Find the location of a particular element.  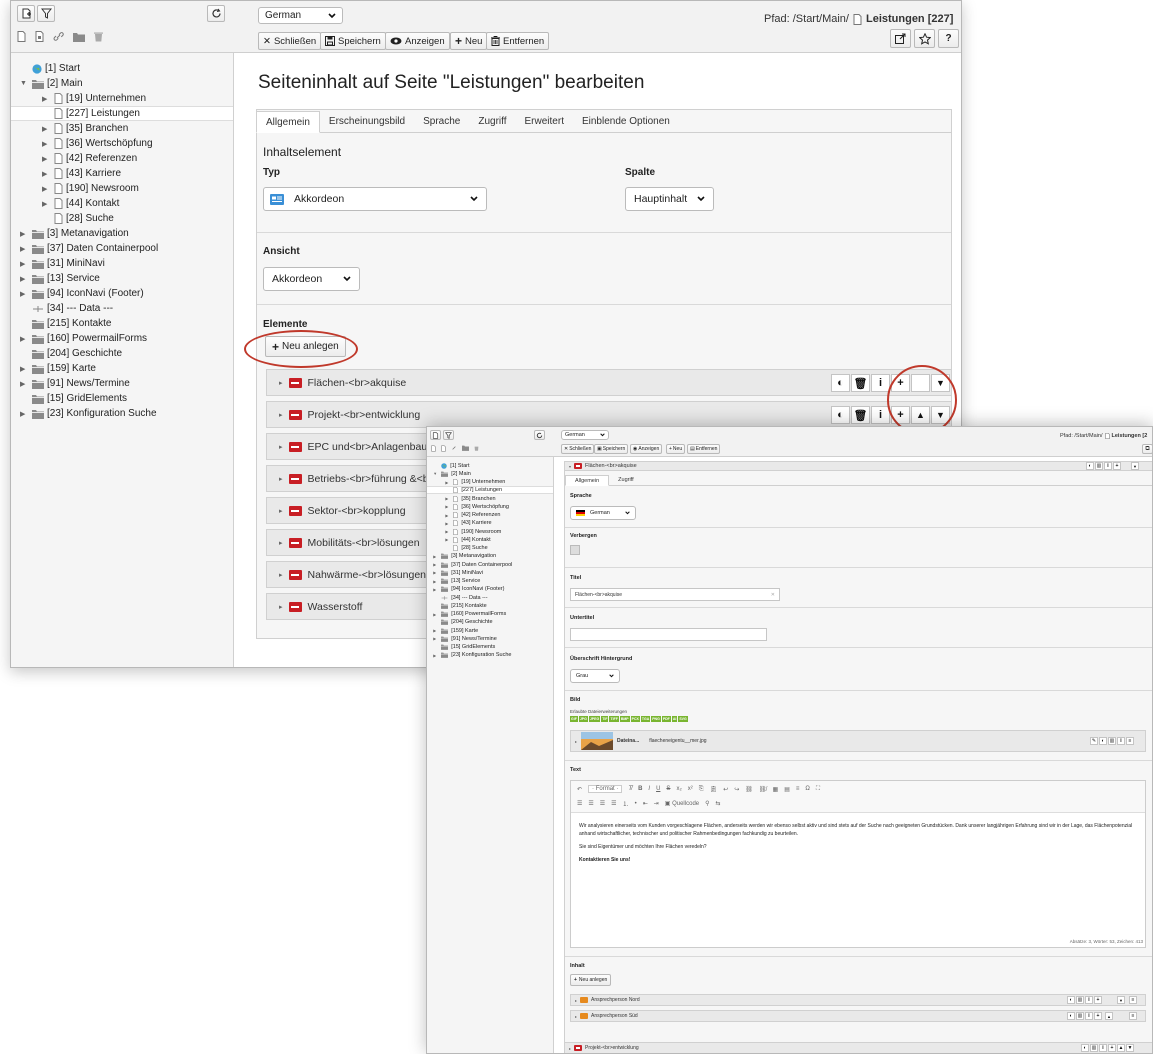

clear-icon: ✕ is located at coordinates (773, 595).